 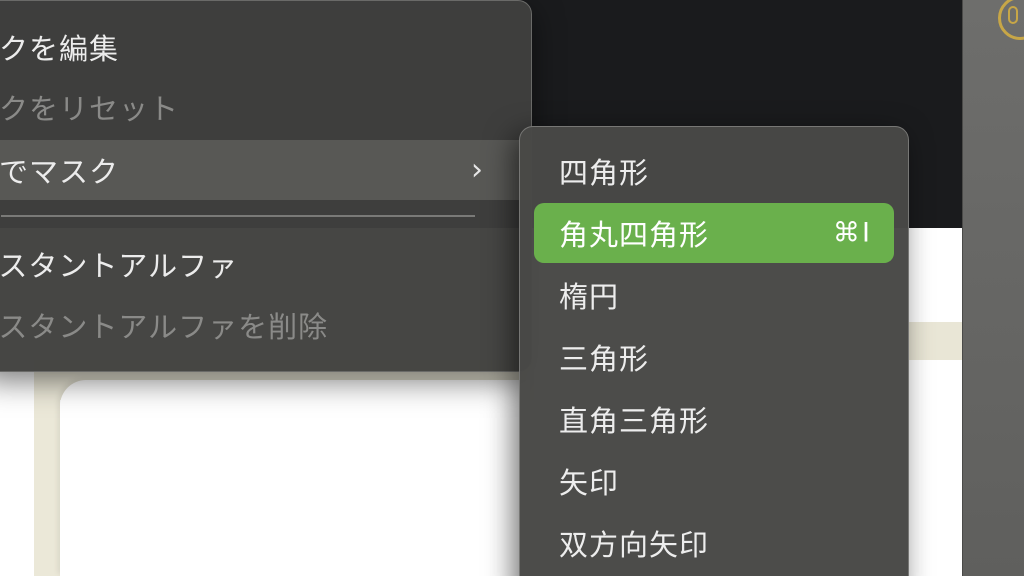 What do you see at coordinates (477, 170) in the screenshot?
I see `chevron-right-icon: ›` at bounding box center [477, 170].